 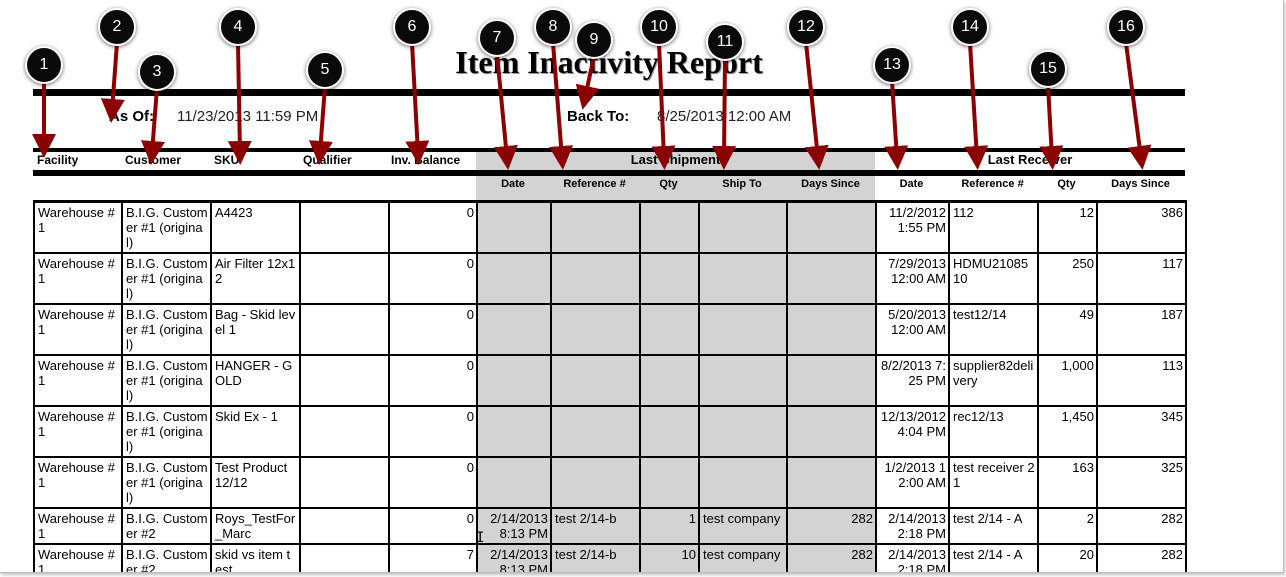 What do you see at coordinates (742, 184) in the screenshot?
I see `col-header-ship-to: Ship To` at bounding box center [742, 184].